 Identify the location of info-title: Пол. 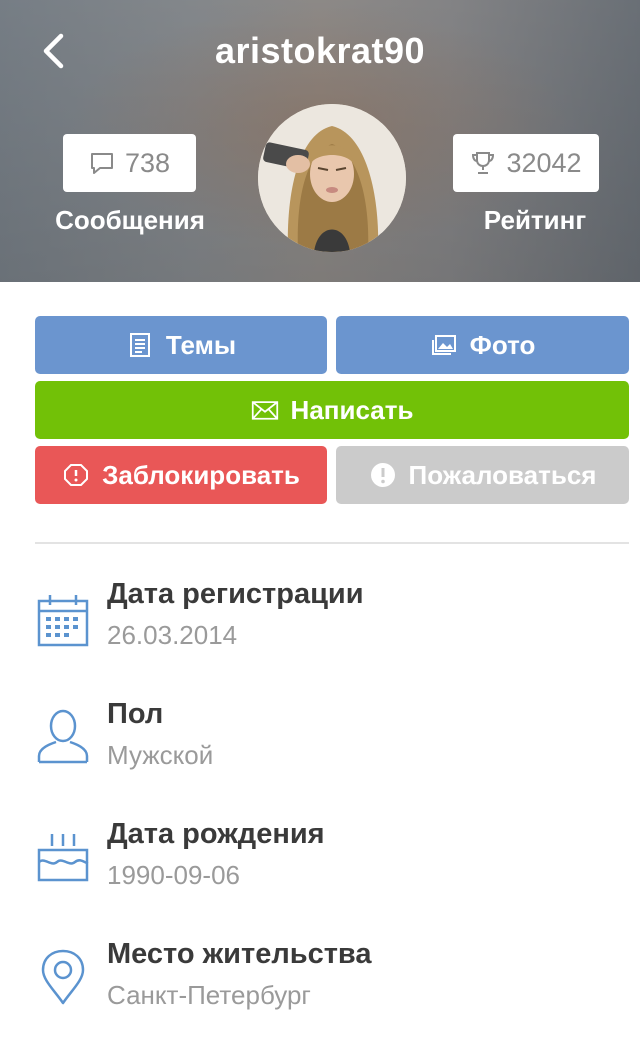
(135, 714).